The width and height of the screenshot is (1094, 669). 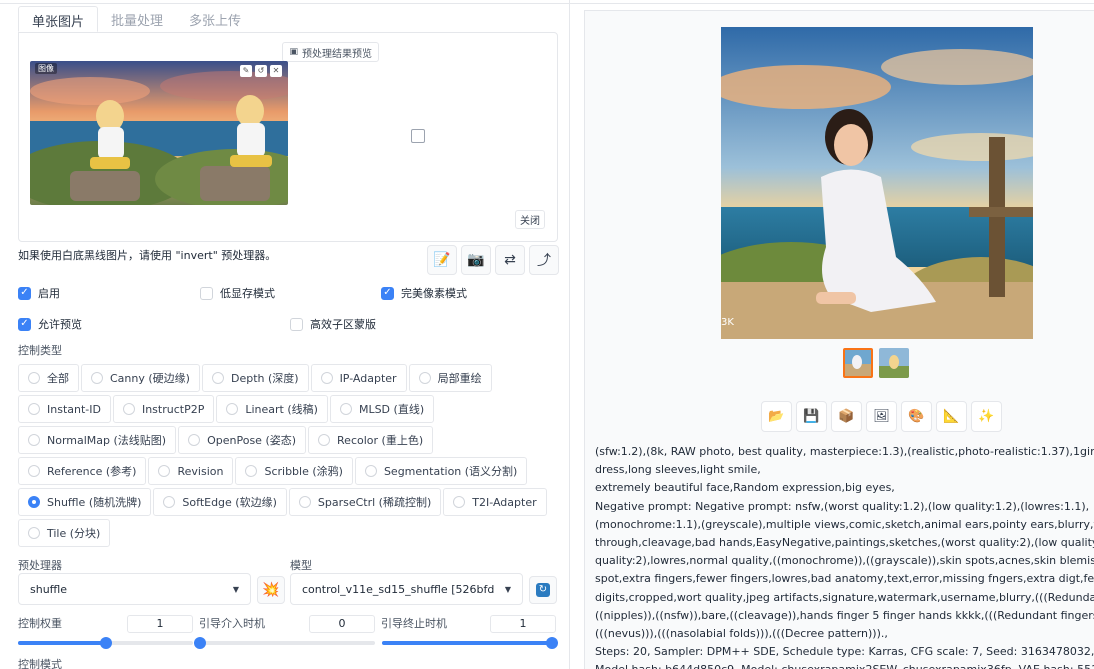 I want to click on start-input: 0, so click(x=342, y=624).